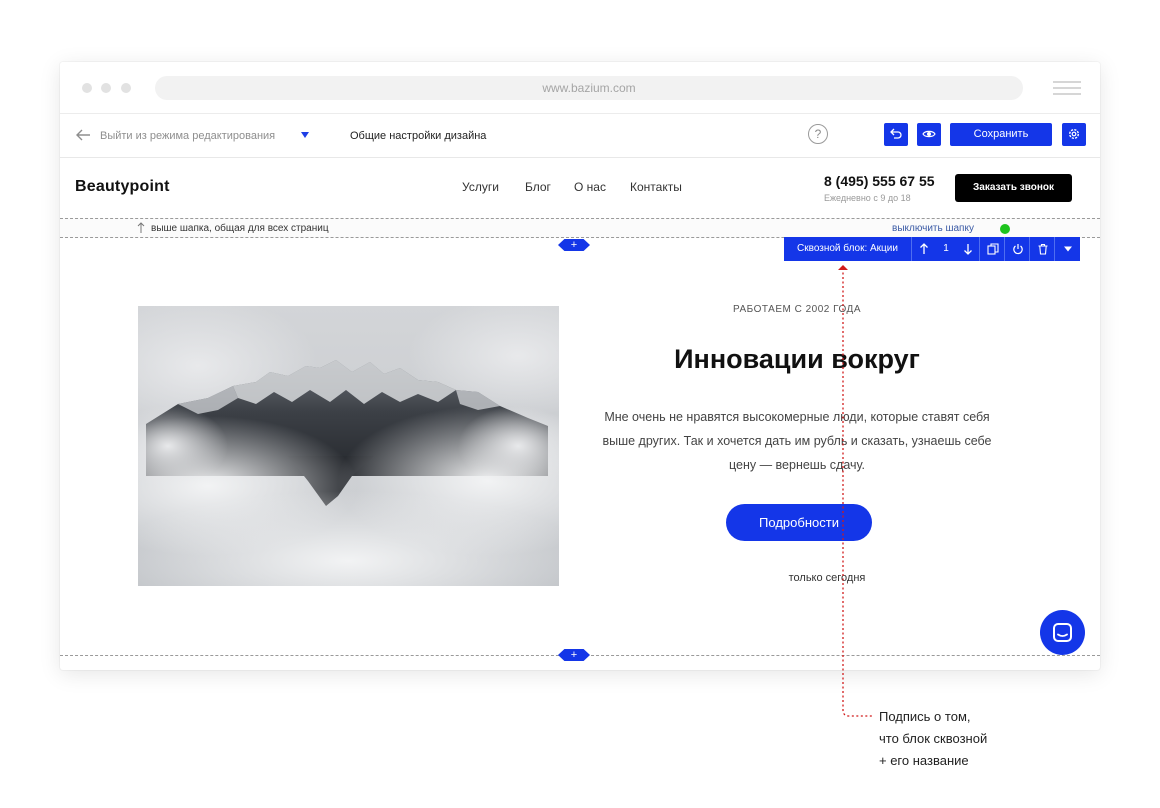  I want to click on callout-line-1: Подпись о том,, so click(925, 716).